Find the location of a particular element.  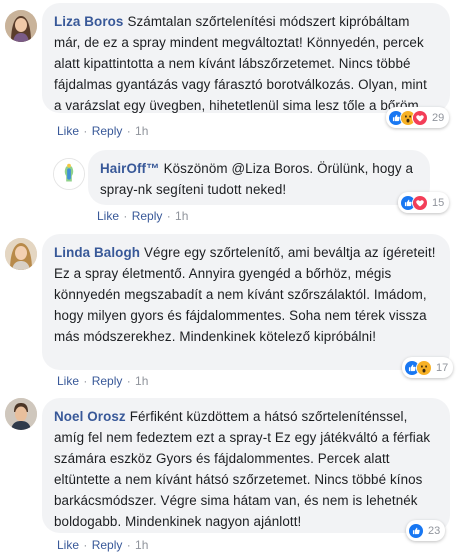

reaction-summary: 17 is located at coordinates (428, 367).